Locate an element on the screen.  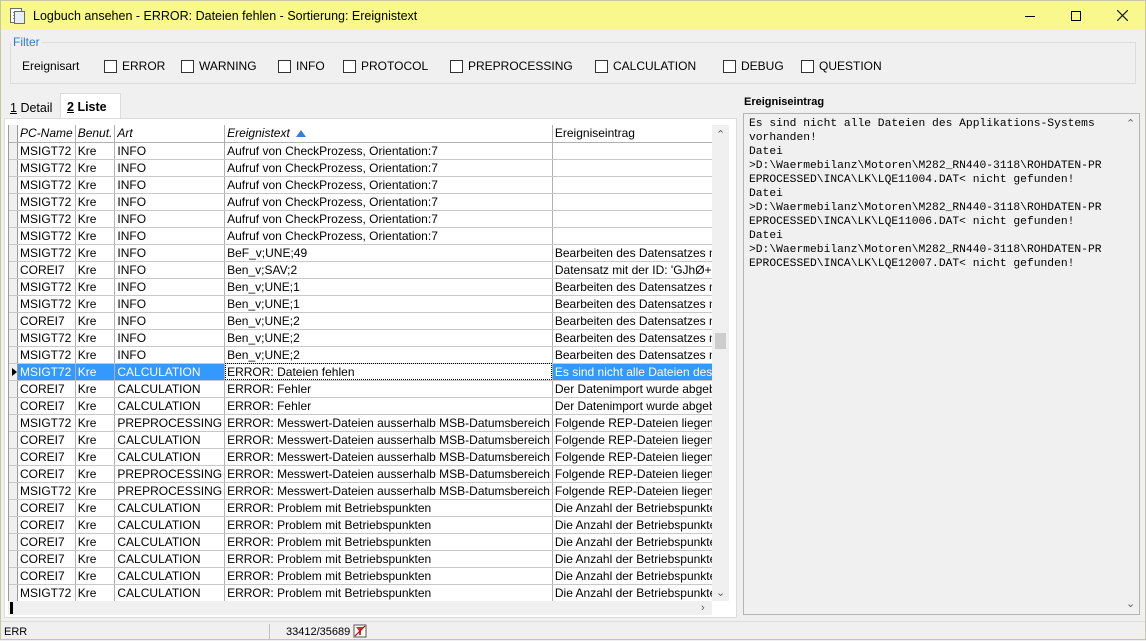
table-cell-event-text: ERROR: Dateien fehlen is located at coordinates (388, 372).